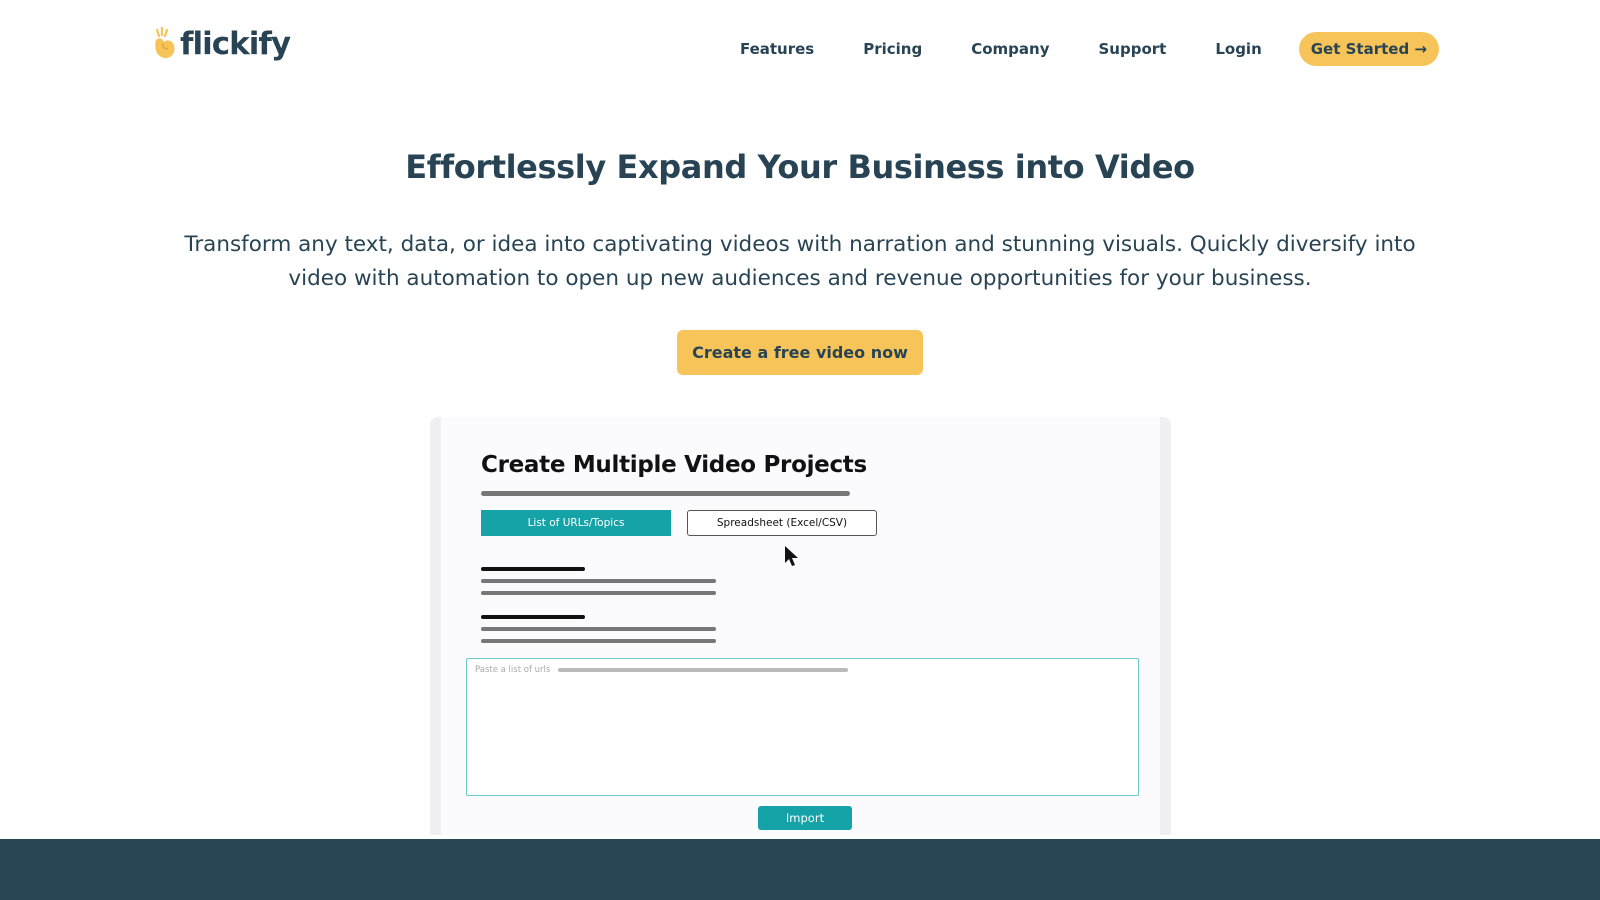 The image size is (1600, 900). I want to click on mockup-title: Create Multiple Video Projects, so click(674, 465).